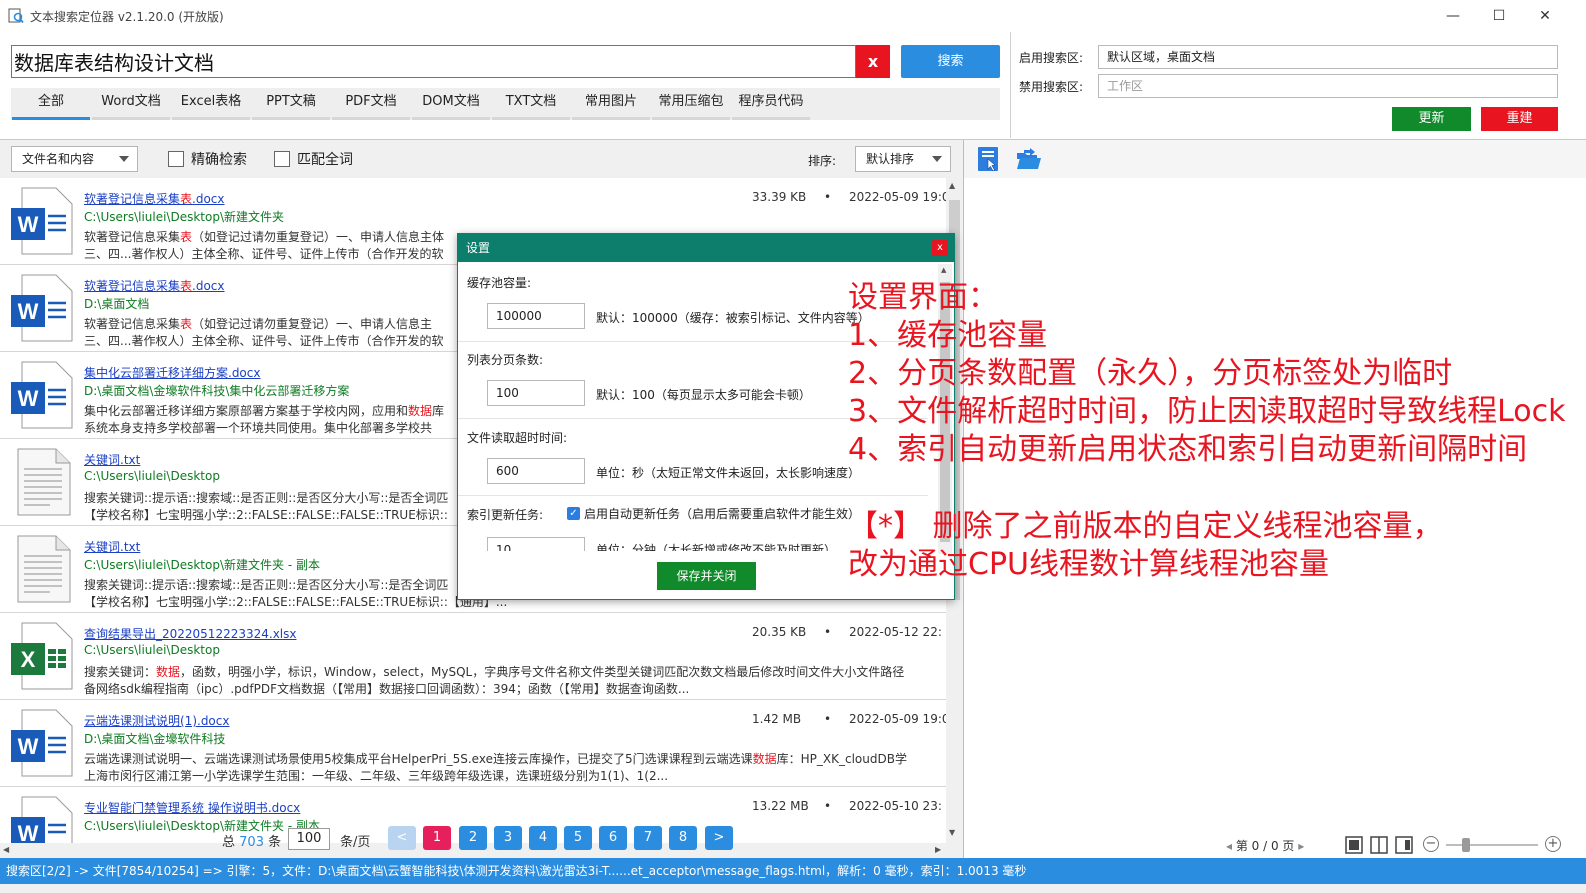  I want to click on maximize-button: ☐, so click(1499, 16).